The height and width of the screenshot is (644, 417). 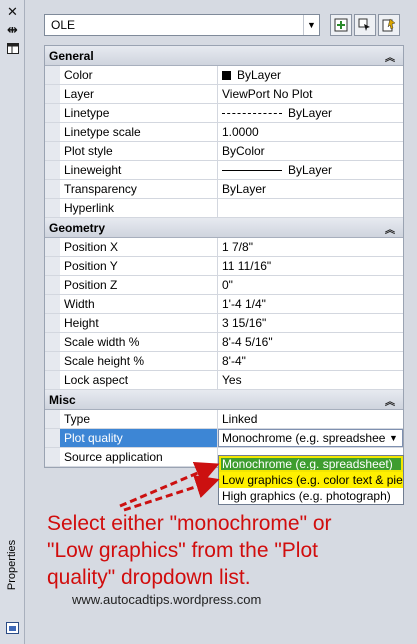 What do you see at coordinates (139, 304) in the screenshot?
I see `property-label: Width` at bounding box center [139, 304].